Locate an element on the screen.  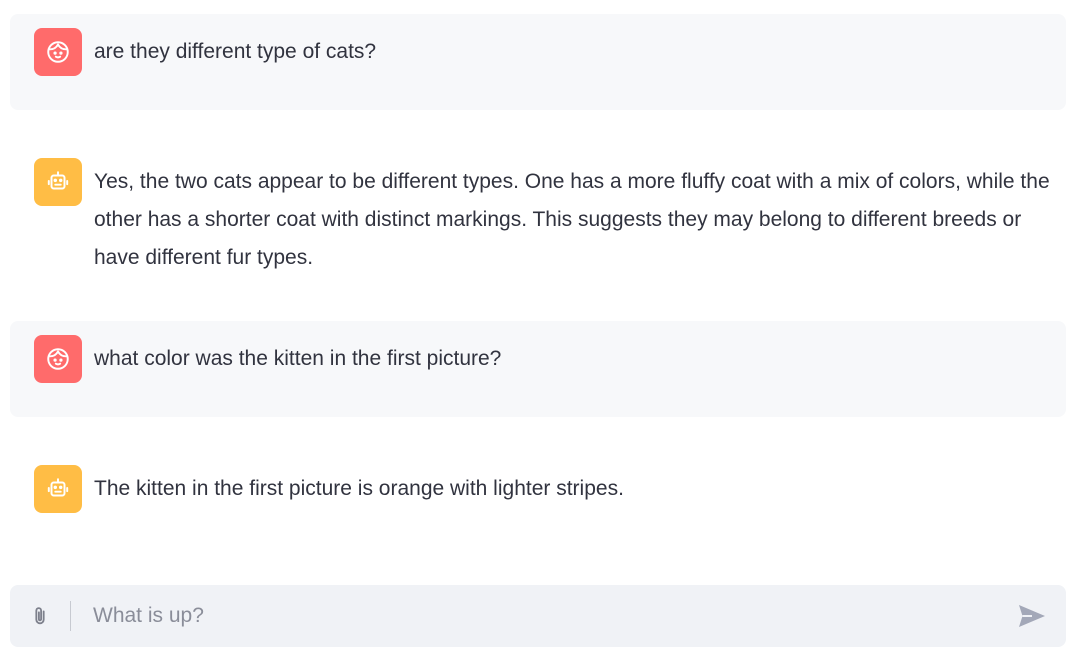
chat-input is located at coordinates (534, 616).